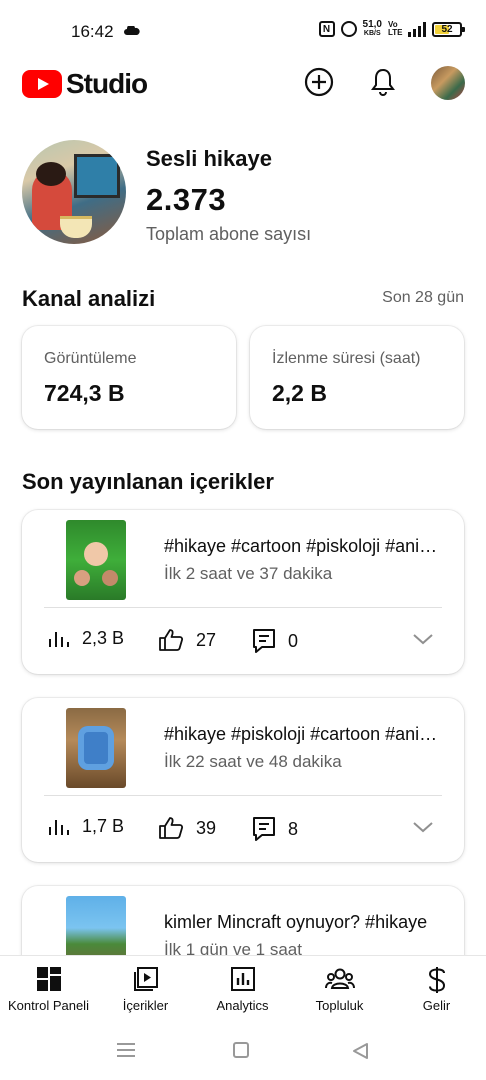 The image size is (486, 1080). I want to click on community-icon, so click(339, 978).